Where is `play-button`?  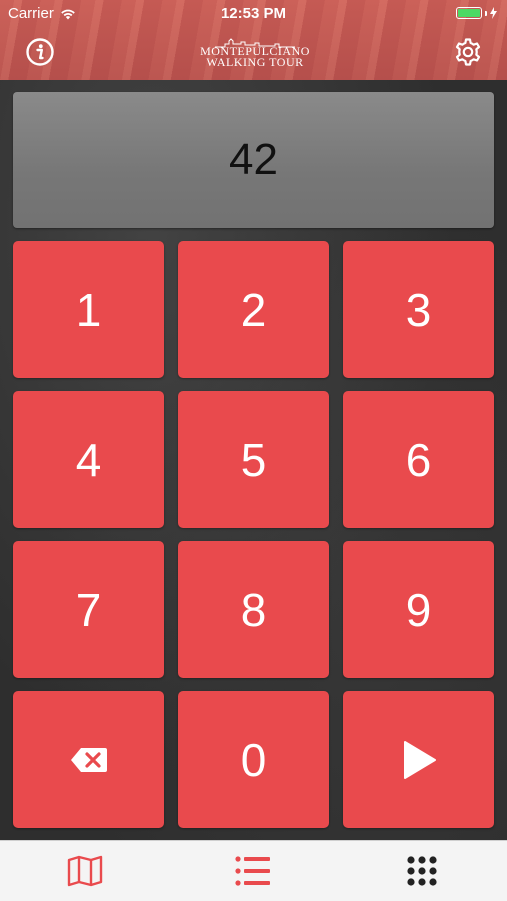
play-button is located at coordinates (418, 759).